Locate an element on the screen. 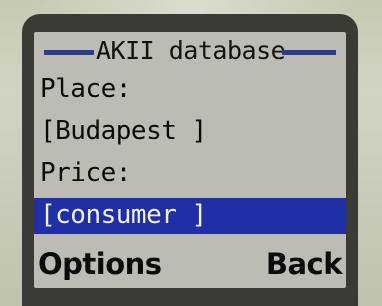  place-field: [Budapest ] is located at coordinates (123, 131).